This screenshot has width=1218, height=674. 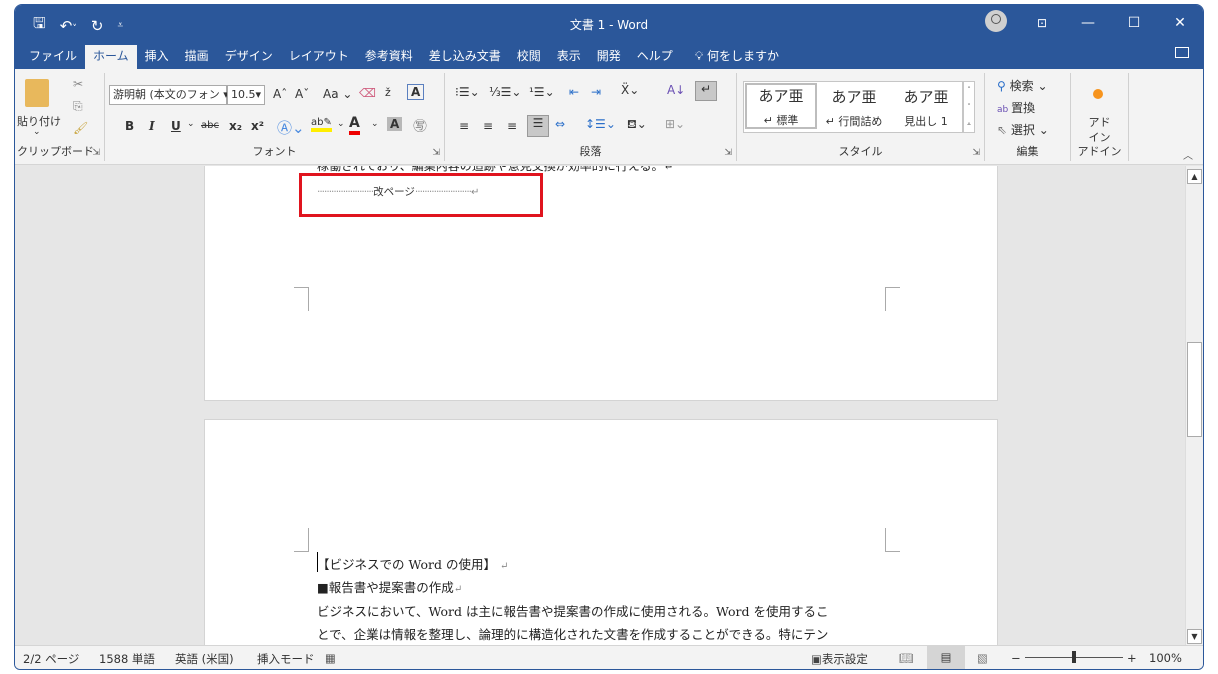 I want to click on zoom-slider-thumb, so click(x=1074, y=657).